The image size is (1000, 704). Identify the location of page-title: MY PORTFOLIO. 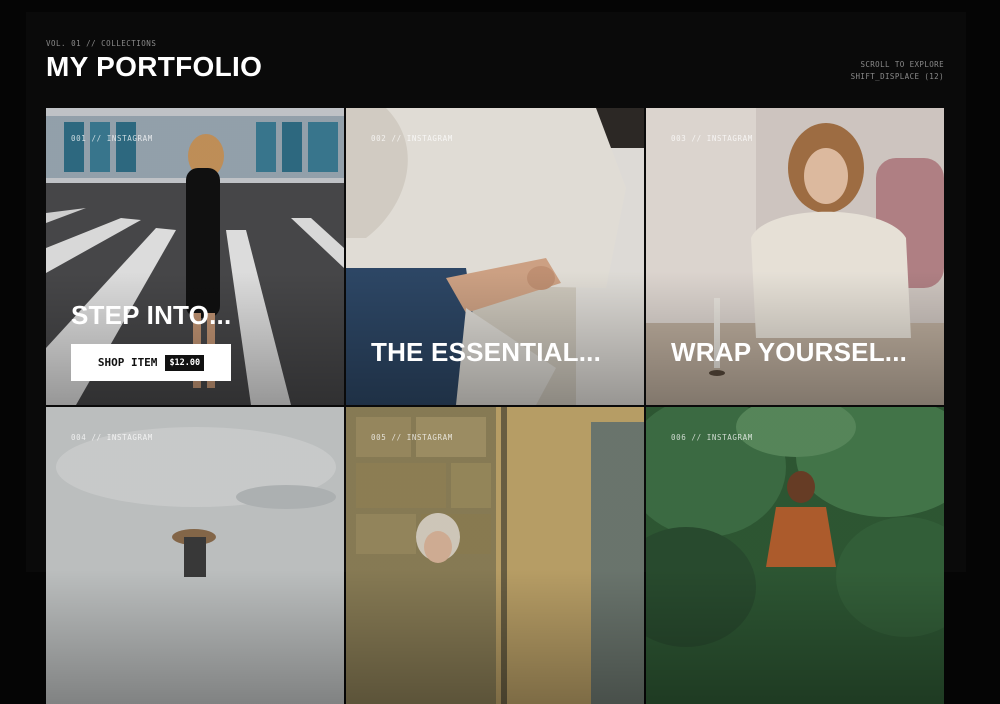
(154, 66).